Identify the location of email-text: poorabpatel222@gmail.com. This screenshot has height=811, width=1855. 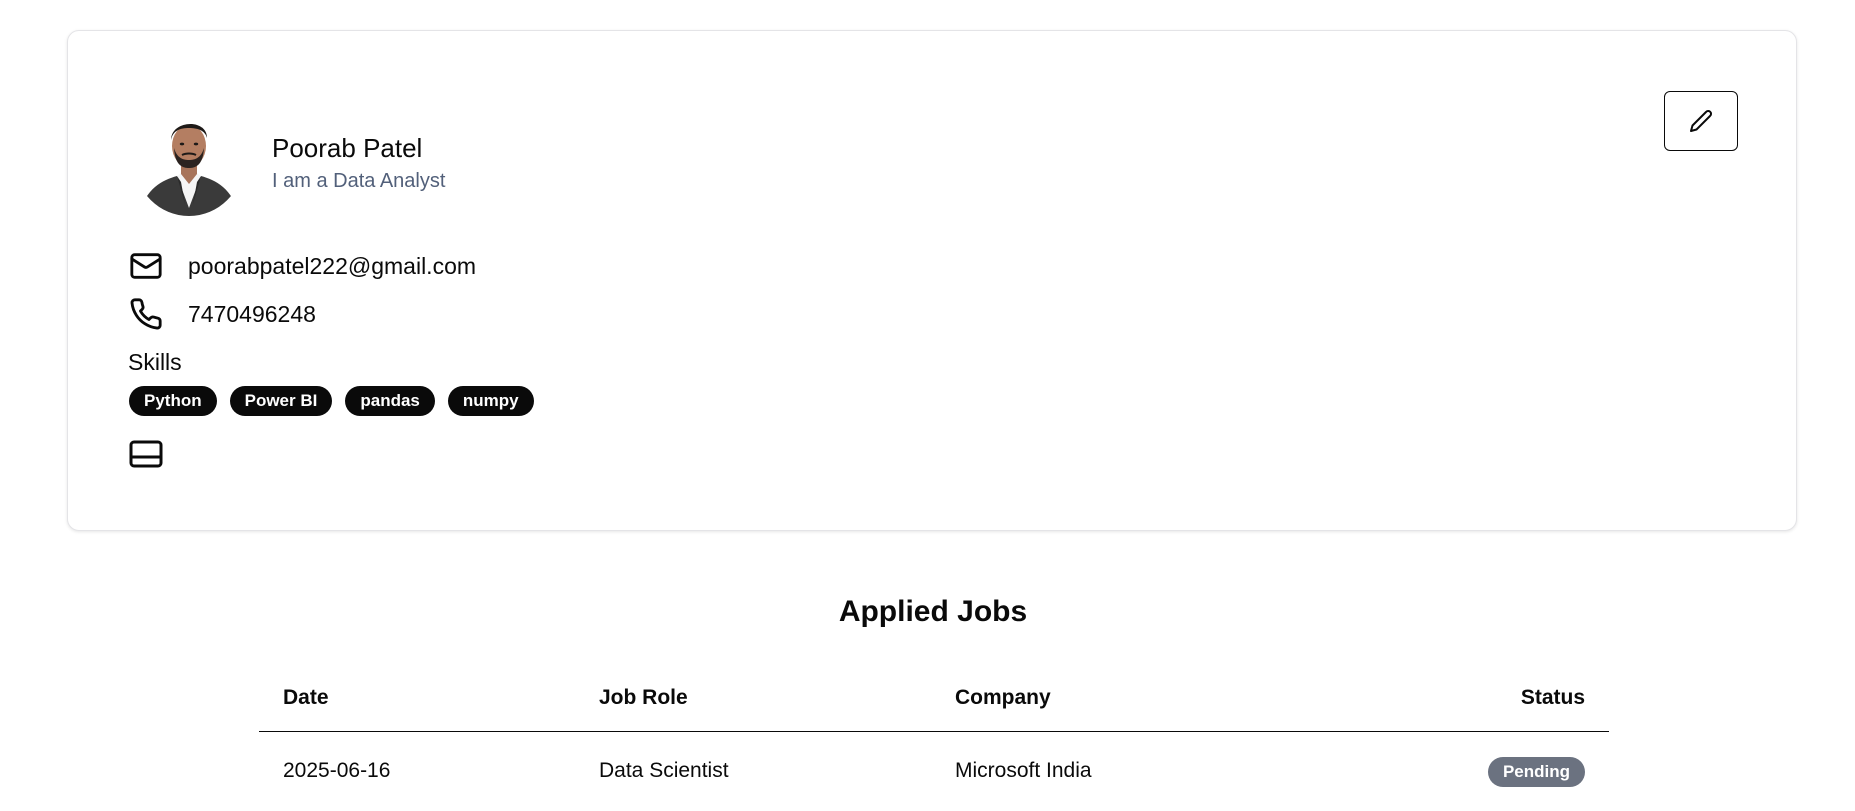
(332, 265).